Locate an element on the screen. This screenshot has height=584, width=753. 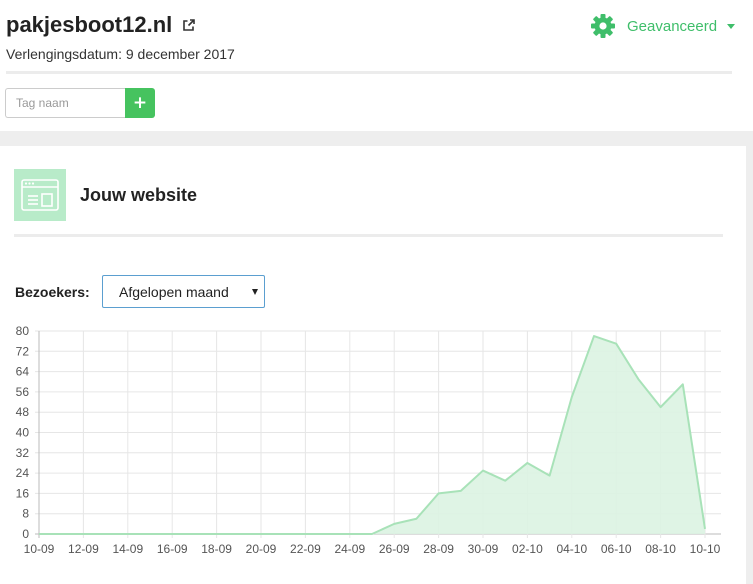
x-tick-label: 18-09 is located at coordinates (216, 549).